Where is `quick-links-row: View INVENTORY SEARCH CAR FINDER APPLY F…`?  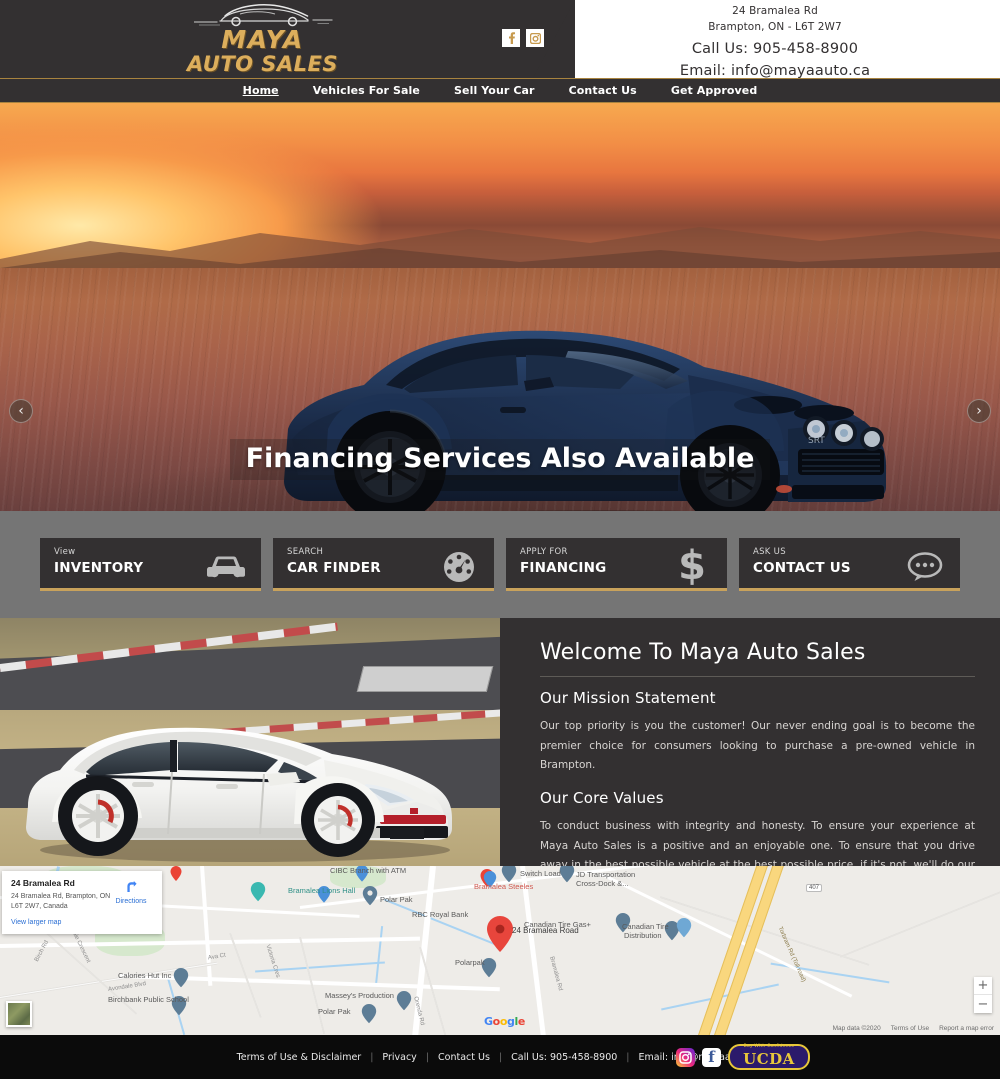 quick-links-row: View INVENTORY SEARCH CAR FINDER APPLY F… is located at coordinates (500, 564).